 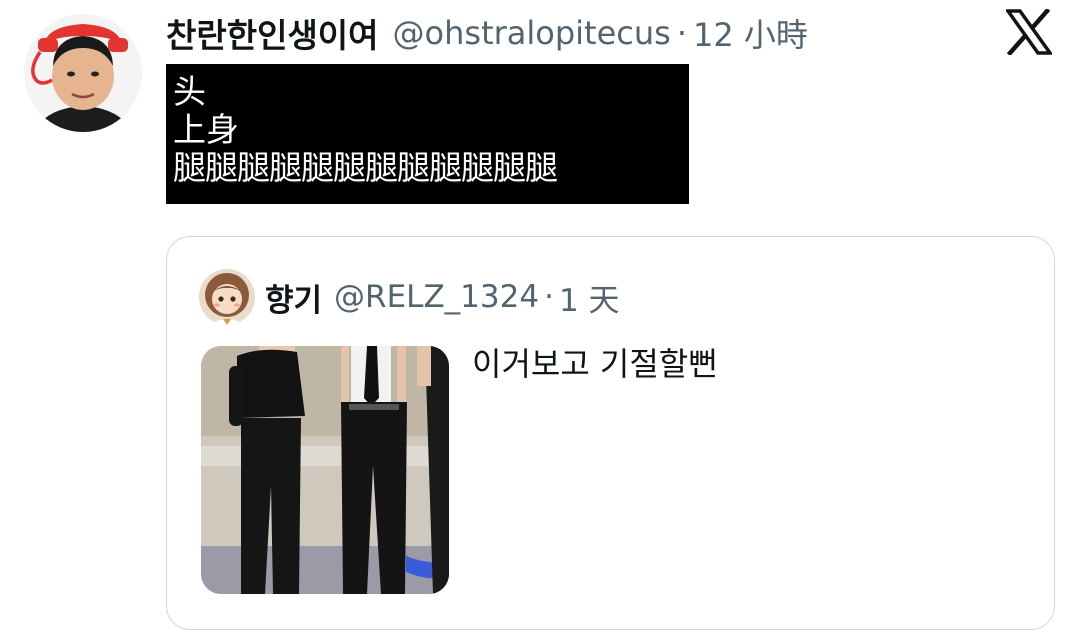 I want to click on quoted-author-avatar, so click(x=227, y=297).